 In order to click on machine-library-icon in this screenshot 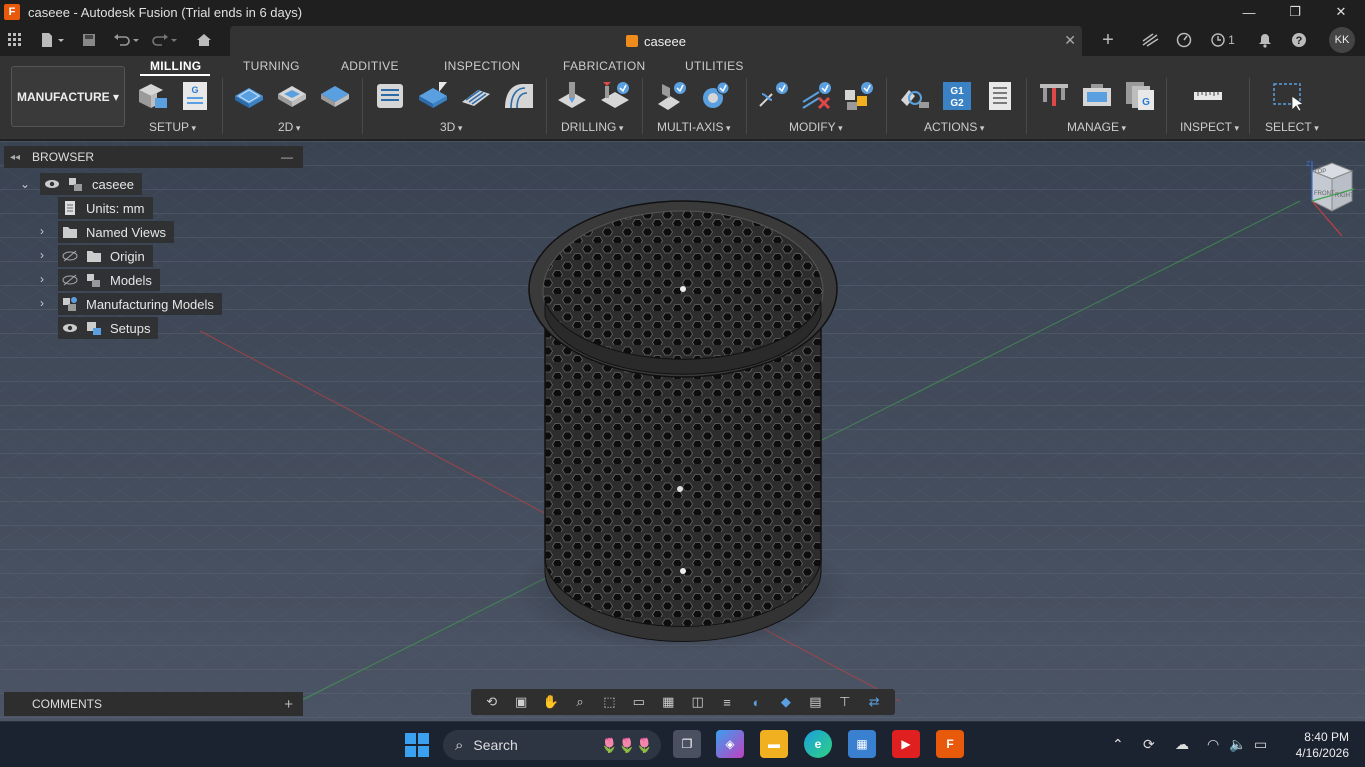, I will do `click(1097, 96)`.